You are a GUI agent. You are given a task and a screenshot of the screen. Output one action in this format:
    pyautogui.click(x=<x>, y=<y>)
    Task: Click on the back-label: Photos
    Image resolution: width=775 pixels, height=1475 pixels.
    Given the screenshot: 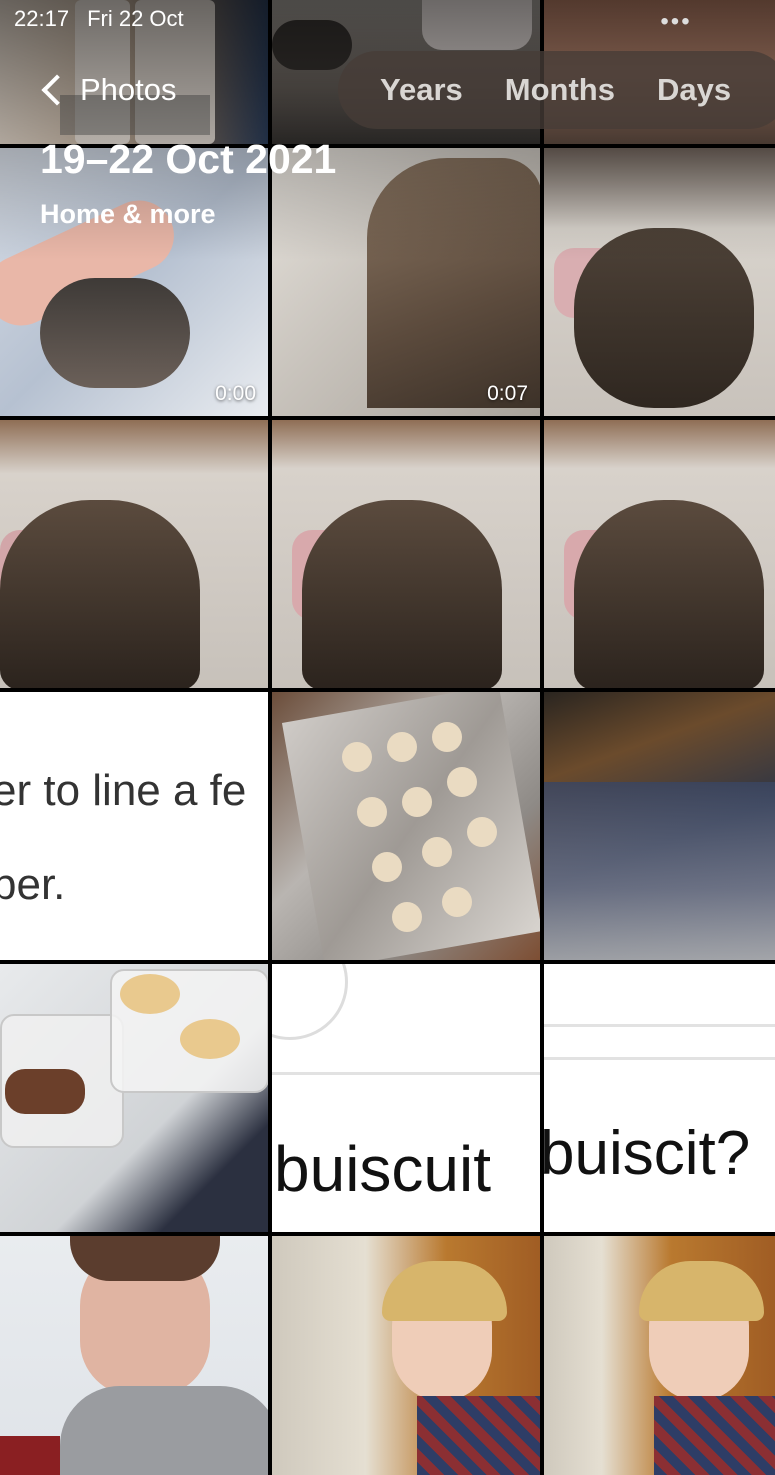 What is the action you would take?
    pyautogui.click(x=128, y=89)
    